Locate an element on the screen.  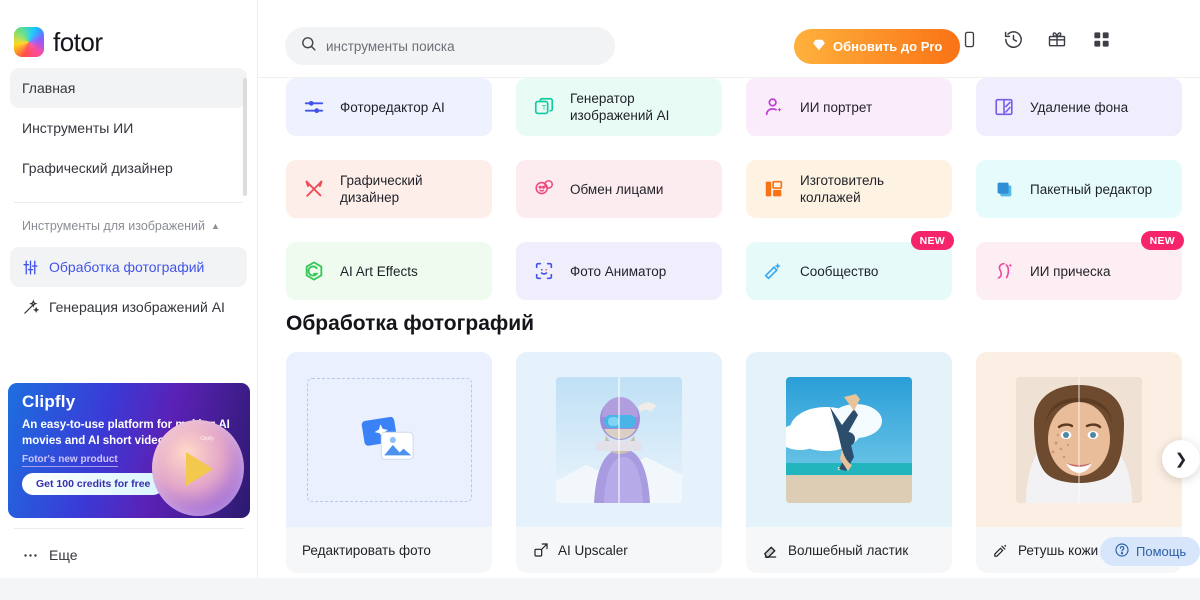
sidebar-item-label: Еще is located at coordinates (63, 555).